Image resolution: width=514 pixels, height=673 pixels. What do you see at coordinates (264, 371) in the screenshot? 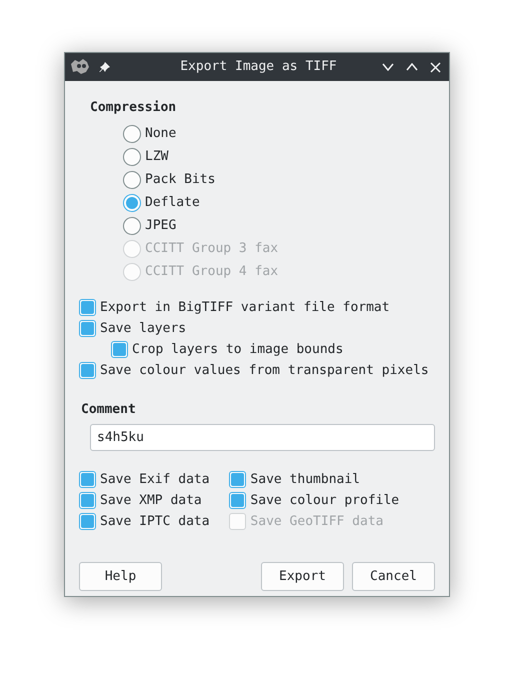
I see `checkbox-label: Save colour values from transparent pixels` at bounding box center [264, 371].